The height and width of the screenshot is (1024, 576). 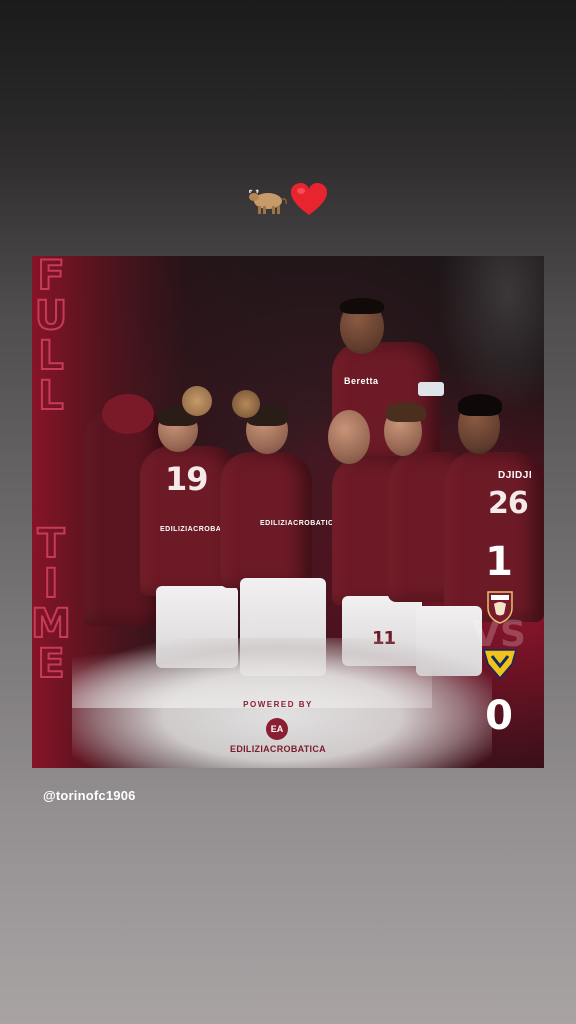 I want to click on jersey-number-26: 26, so click(x=508, y=503).